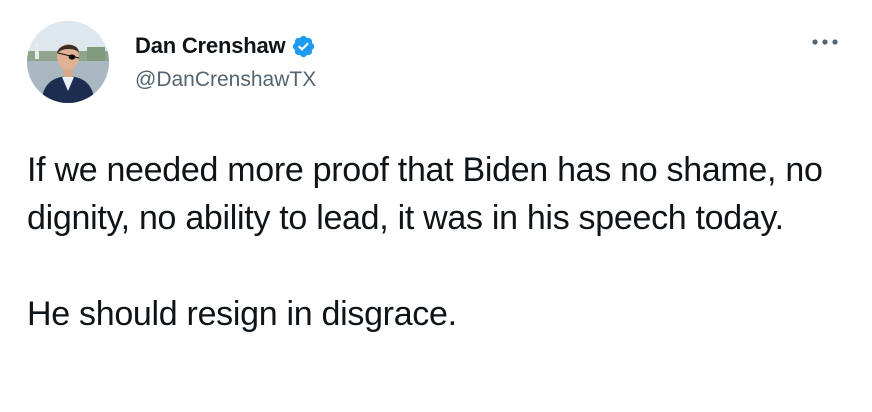  I want to click on author-handle: @DanCrenshawTX, so click(225, 80).